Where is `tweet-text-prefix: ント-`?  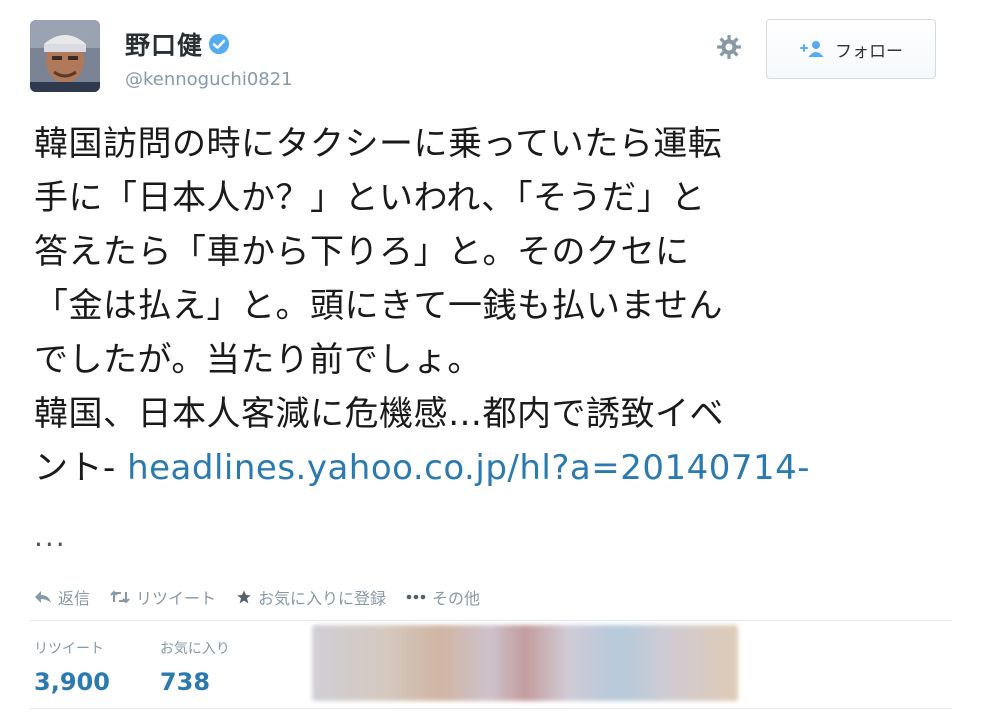
tweet-text-prefix: ント- is located at coordinates (81, 468).